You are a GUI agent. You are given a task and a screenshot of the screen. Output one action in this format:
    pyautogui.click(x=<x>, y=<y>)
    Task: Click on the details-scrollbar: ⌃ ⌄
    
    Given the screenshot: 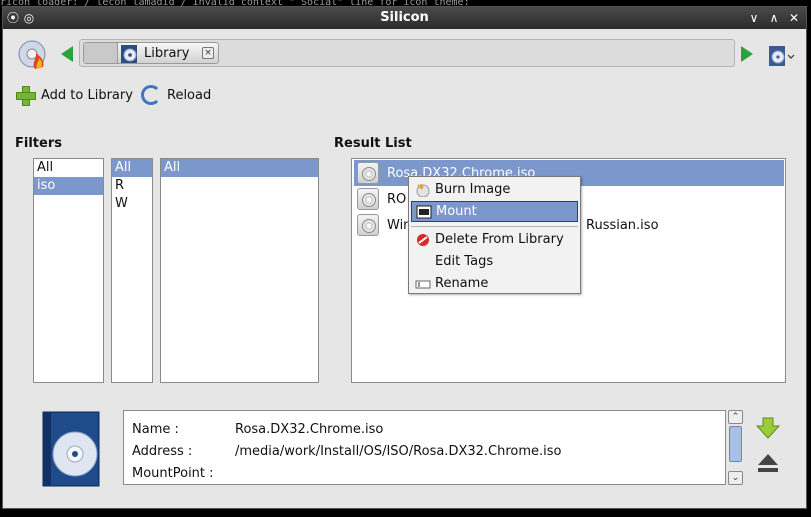 What is the action you would take?
    pyautogui.click(x=735, y=447)
    